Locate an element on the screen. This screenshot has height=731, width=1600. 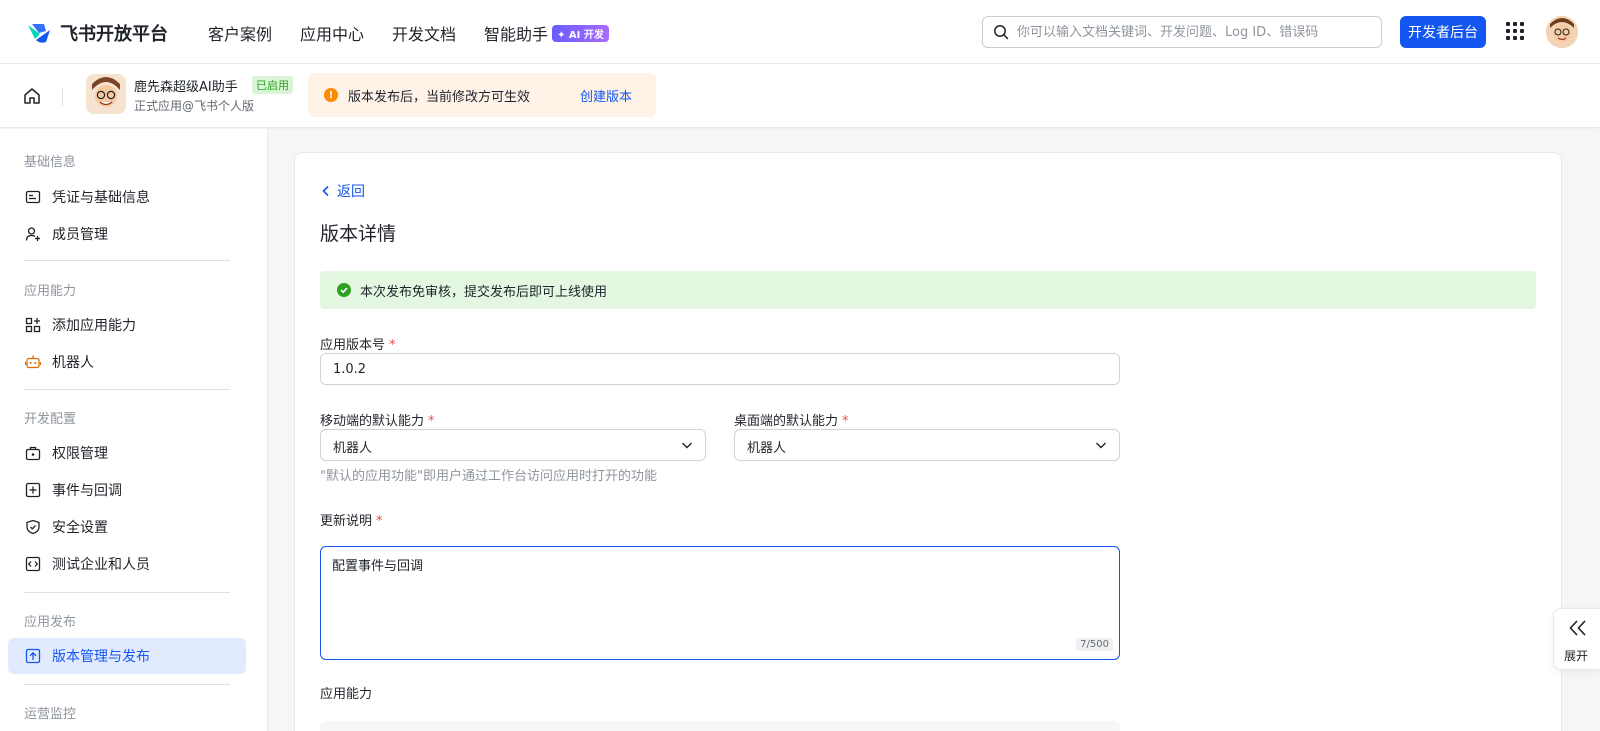
release-notes-label: 更新说明 * is located at coordinates (351, 521).